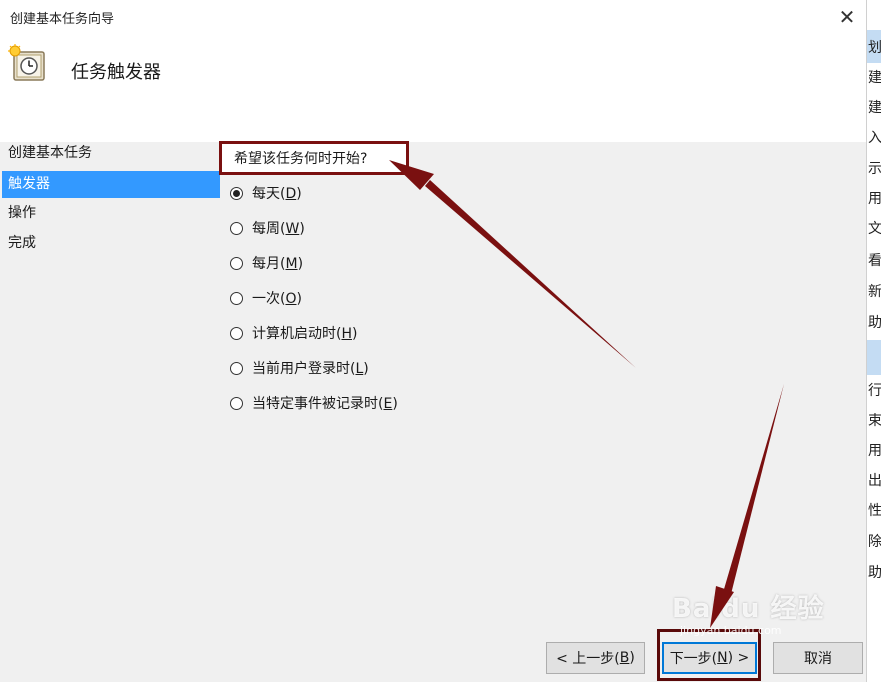 The width and height of the screenshot is (881, 682). I want to click on label-text: 当前用户登录时(, so click(304, 369).